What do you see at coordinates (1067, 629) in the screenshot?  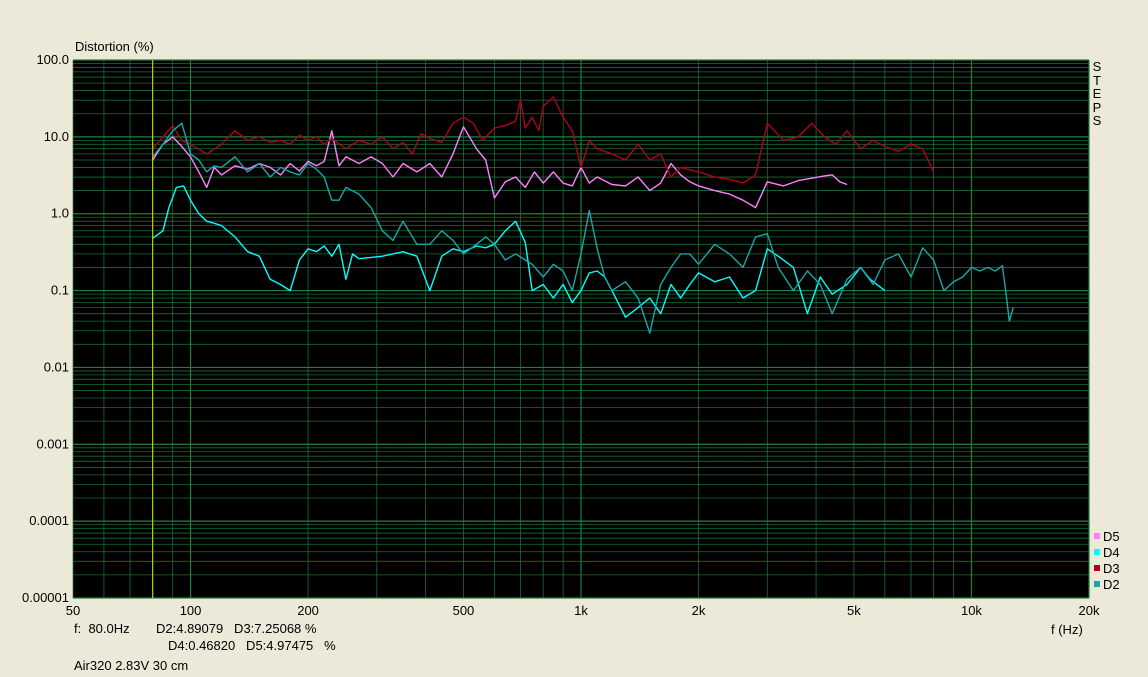 I see `x-axis-label: f (Hz)` at bounding box center [1067, 629].